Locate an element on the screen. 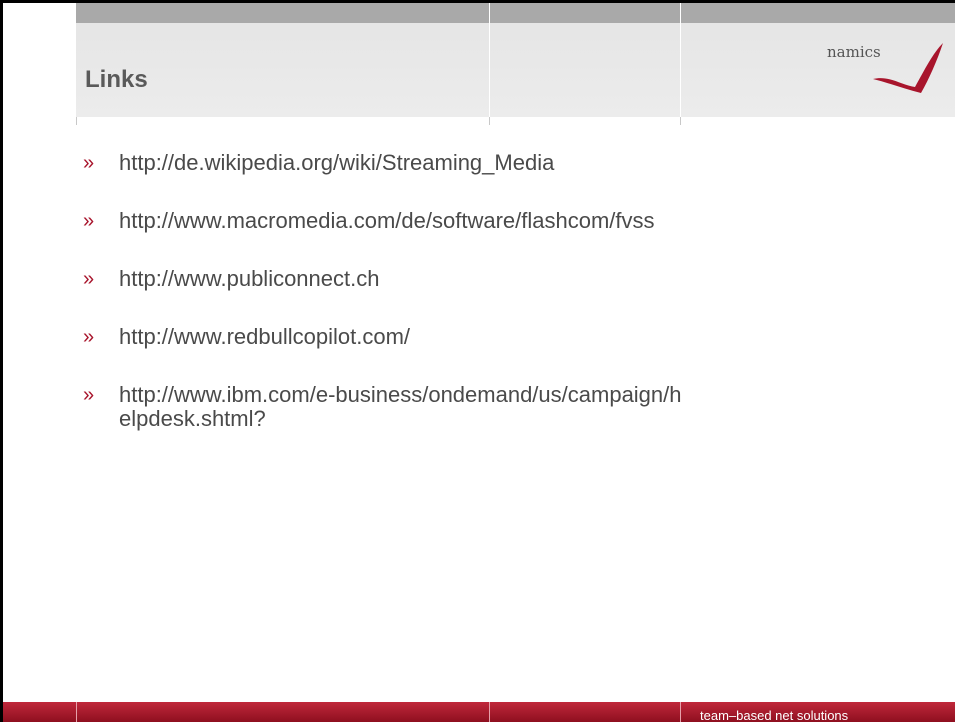  list-item: » http://www.publiconnect.ch is located at coordinates (386, 279).